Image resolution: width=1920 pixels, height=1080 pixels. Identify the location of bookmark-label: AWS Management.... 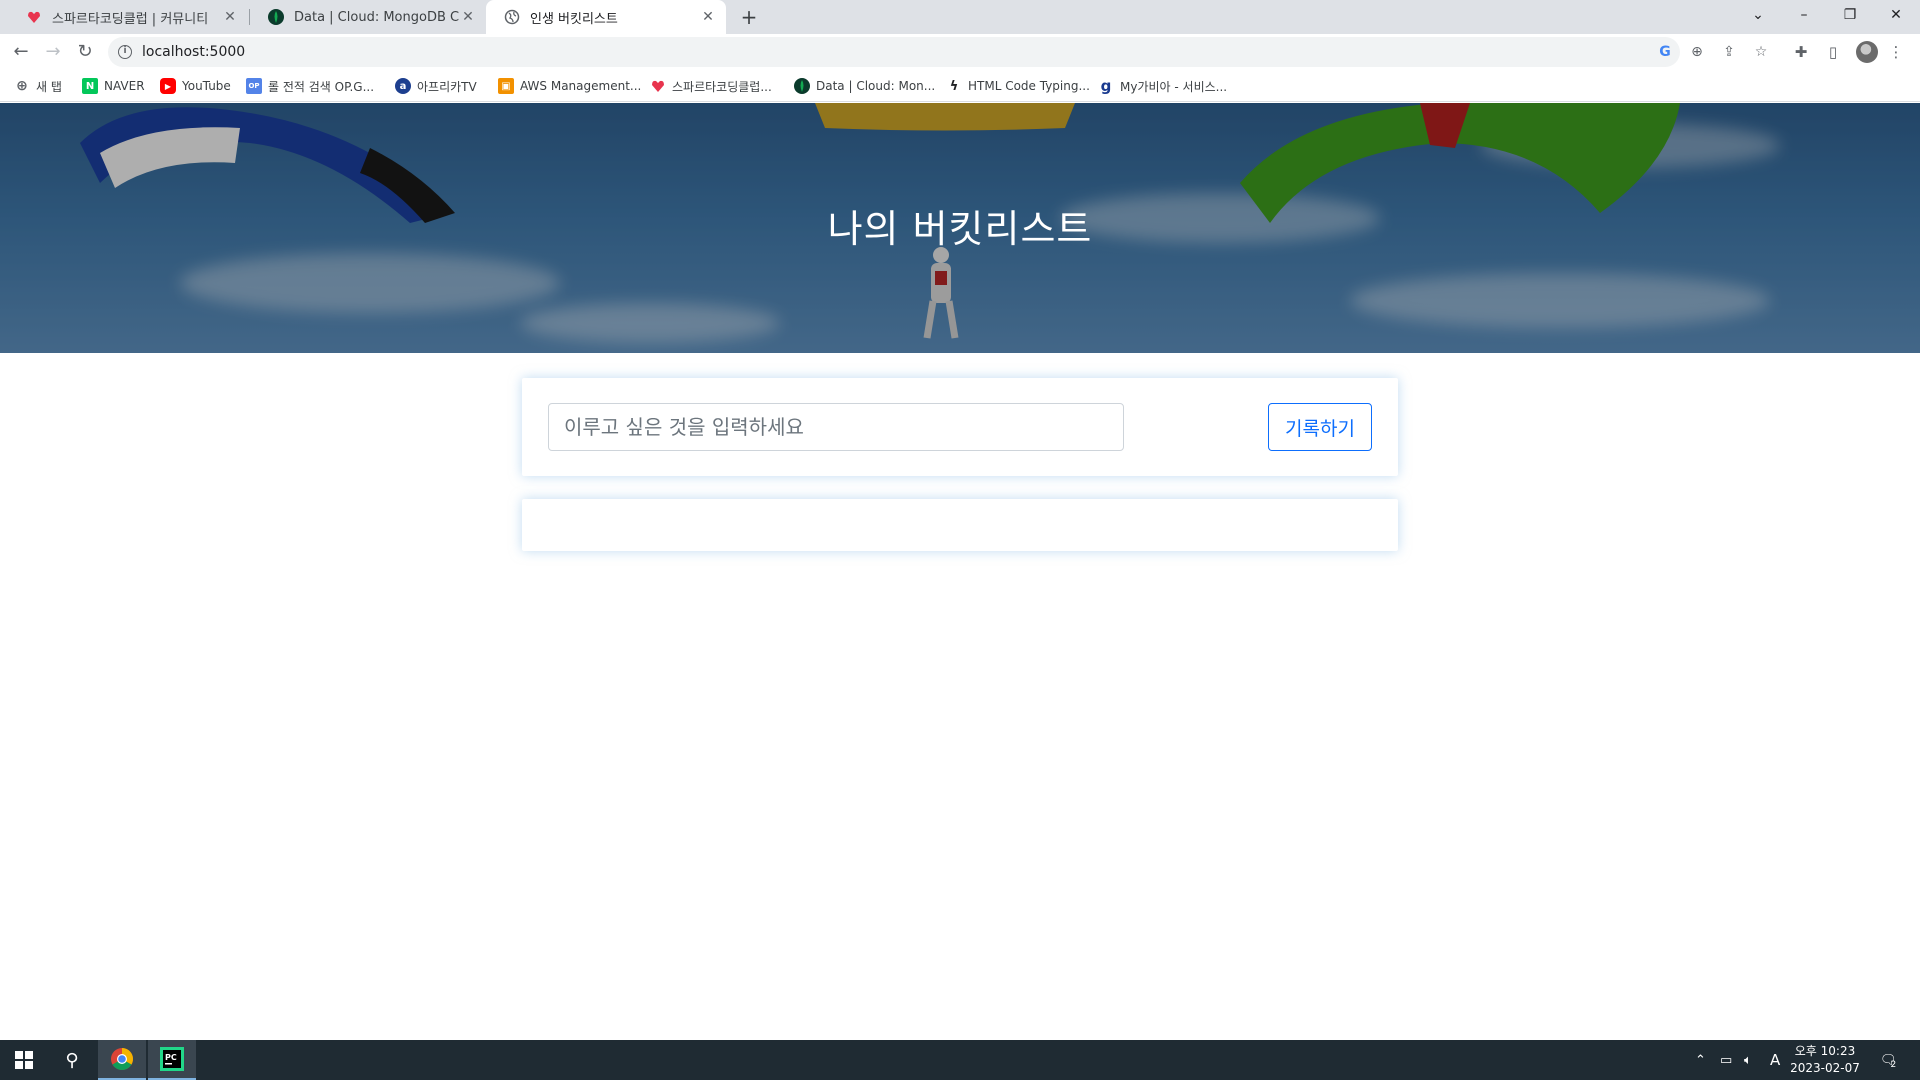
(581, 86).